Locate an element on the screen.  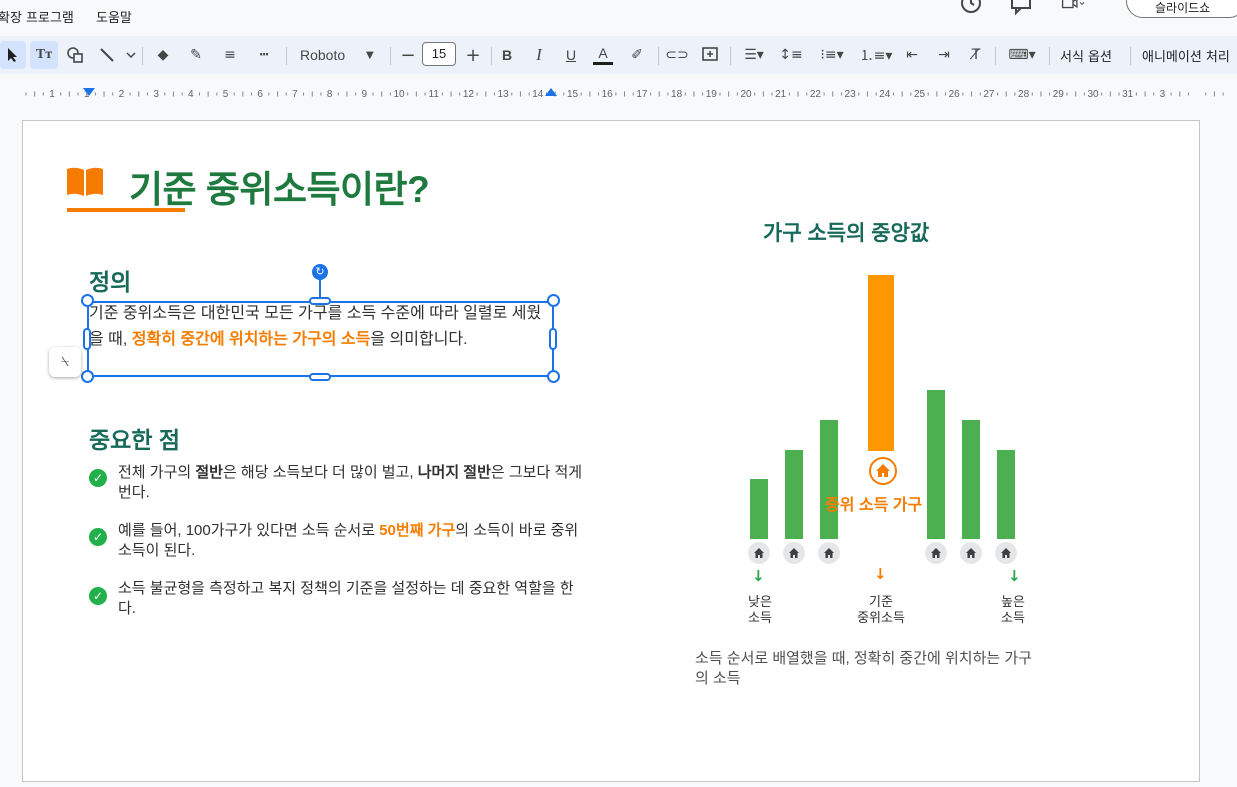
ruler-number: 17 is located at coordinates (642, 94).